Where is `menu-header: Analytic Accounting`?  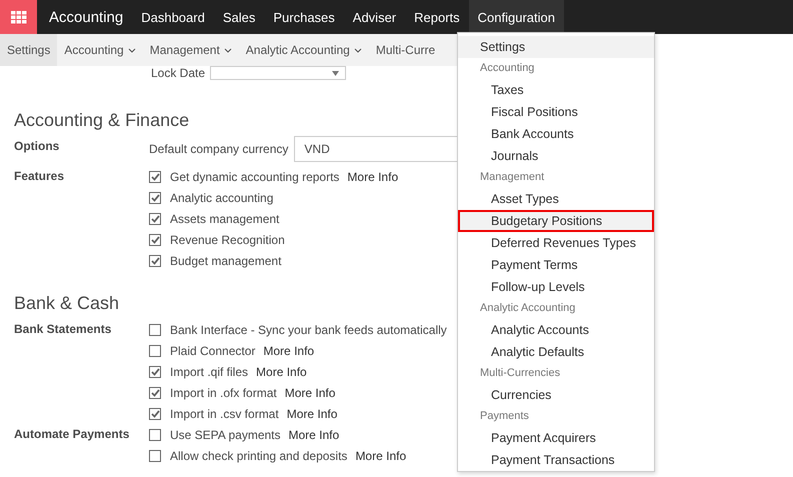
menu-header: Analytic Accounting is located at coordinates (527, 308).